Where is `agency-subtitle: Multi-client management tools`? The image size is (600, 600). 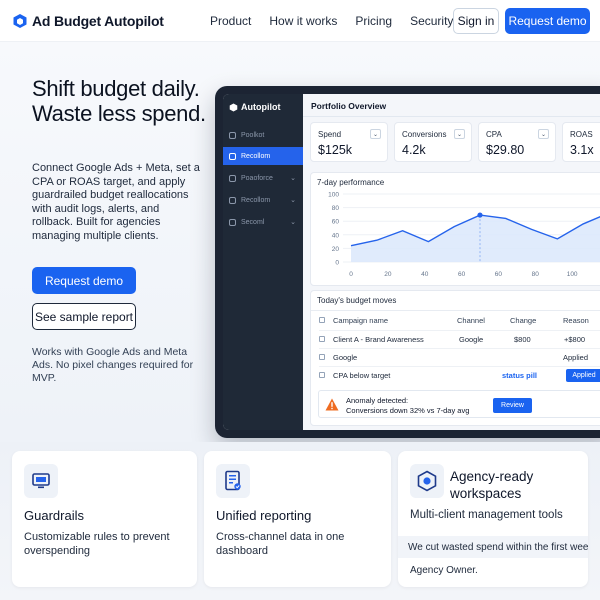 agency-subtitle: Multi-client management tools is located at coordinates (486, 515).